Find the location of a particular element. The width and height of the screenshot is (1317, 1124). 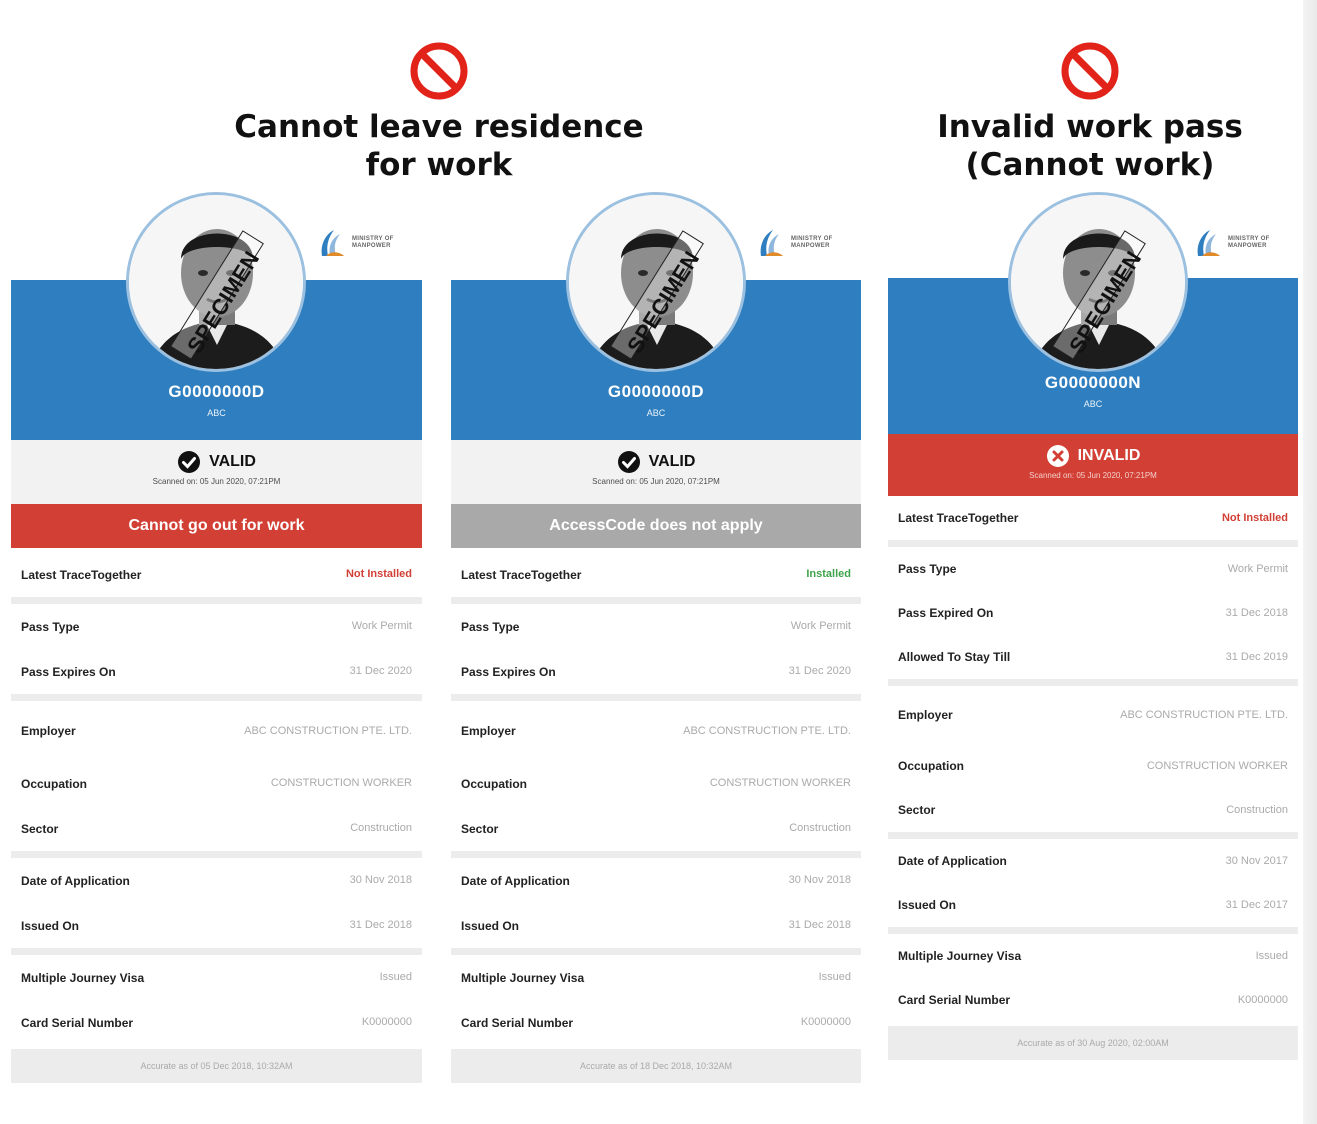

detail-value: 30 Nov 2017 is located at coordinates (1256, 860).